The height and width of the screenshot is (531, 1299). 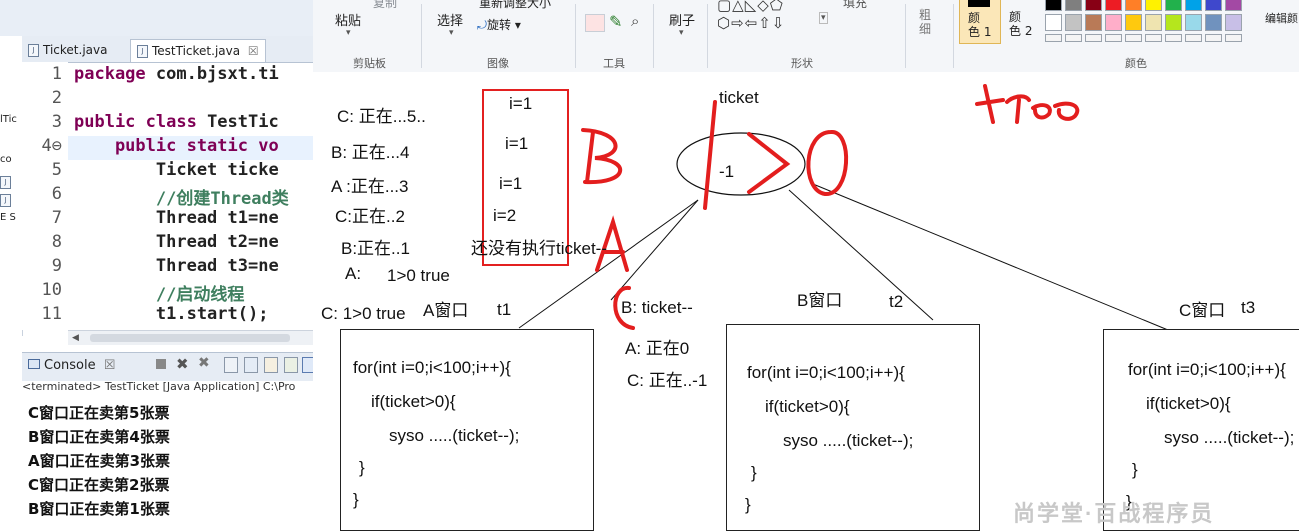 What do you see at coordinates (855, 5) in the screenshot?
I see `fill-button: 填充` at bounding box center [855, 5].